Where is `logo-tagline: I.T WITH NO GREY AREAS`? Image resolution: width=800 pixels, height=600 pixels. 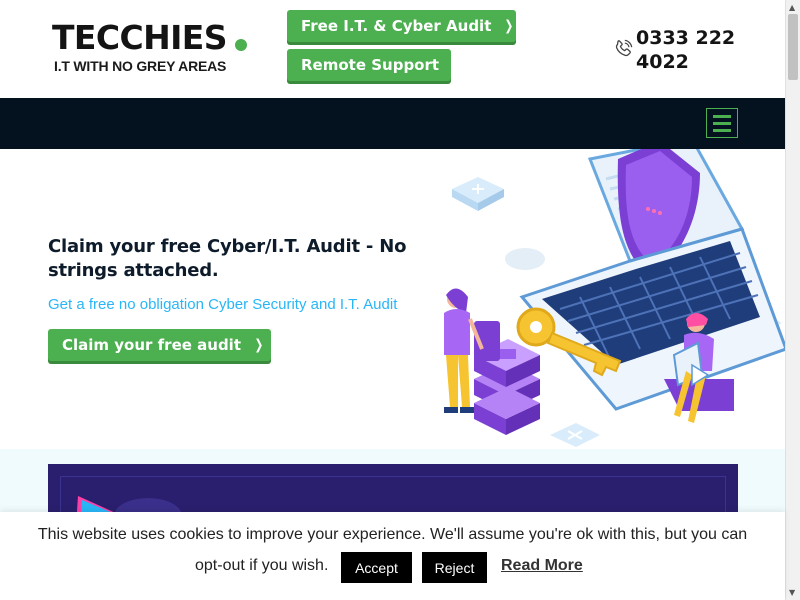
logo-tagline: I.T WITH NO GREY AREAS is located at coordinates (140, 66).